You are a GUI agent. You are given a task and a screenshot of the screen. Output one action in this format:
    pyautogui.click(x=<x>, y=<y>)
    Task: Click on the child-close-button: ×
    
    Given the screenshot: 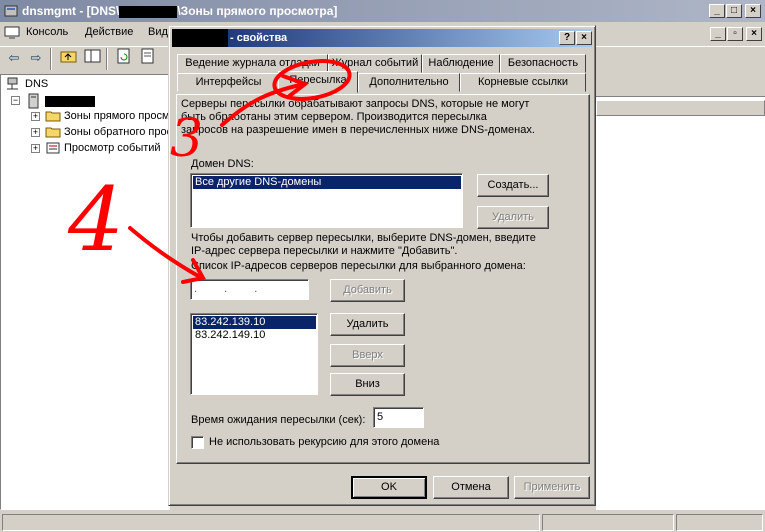 What is the action you would take?
    pyautogui.click(x=754, y=34)
    